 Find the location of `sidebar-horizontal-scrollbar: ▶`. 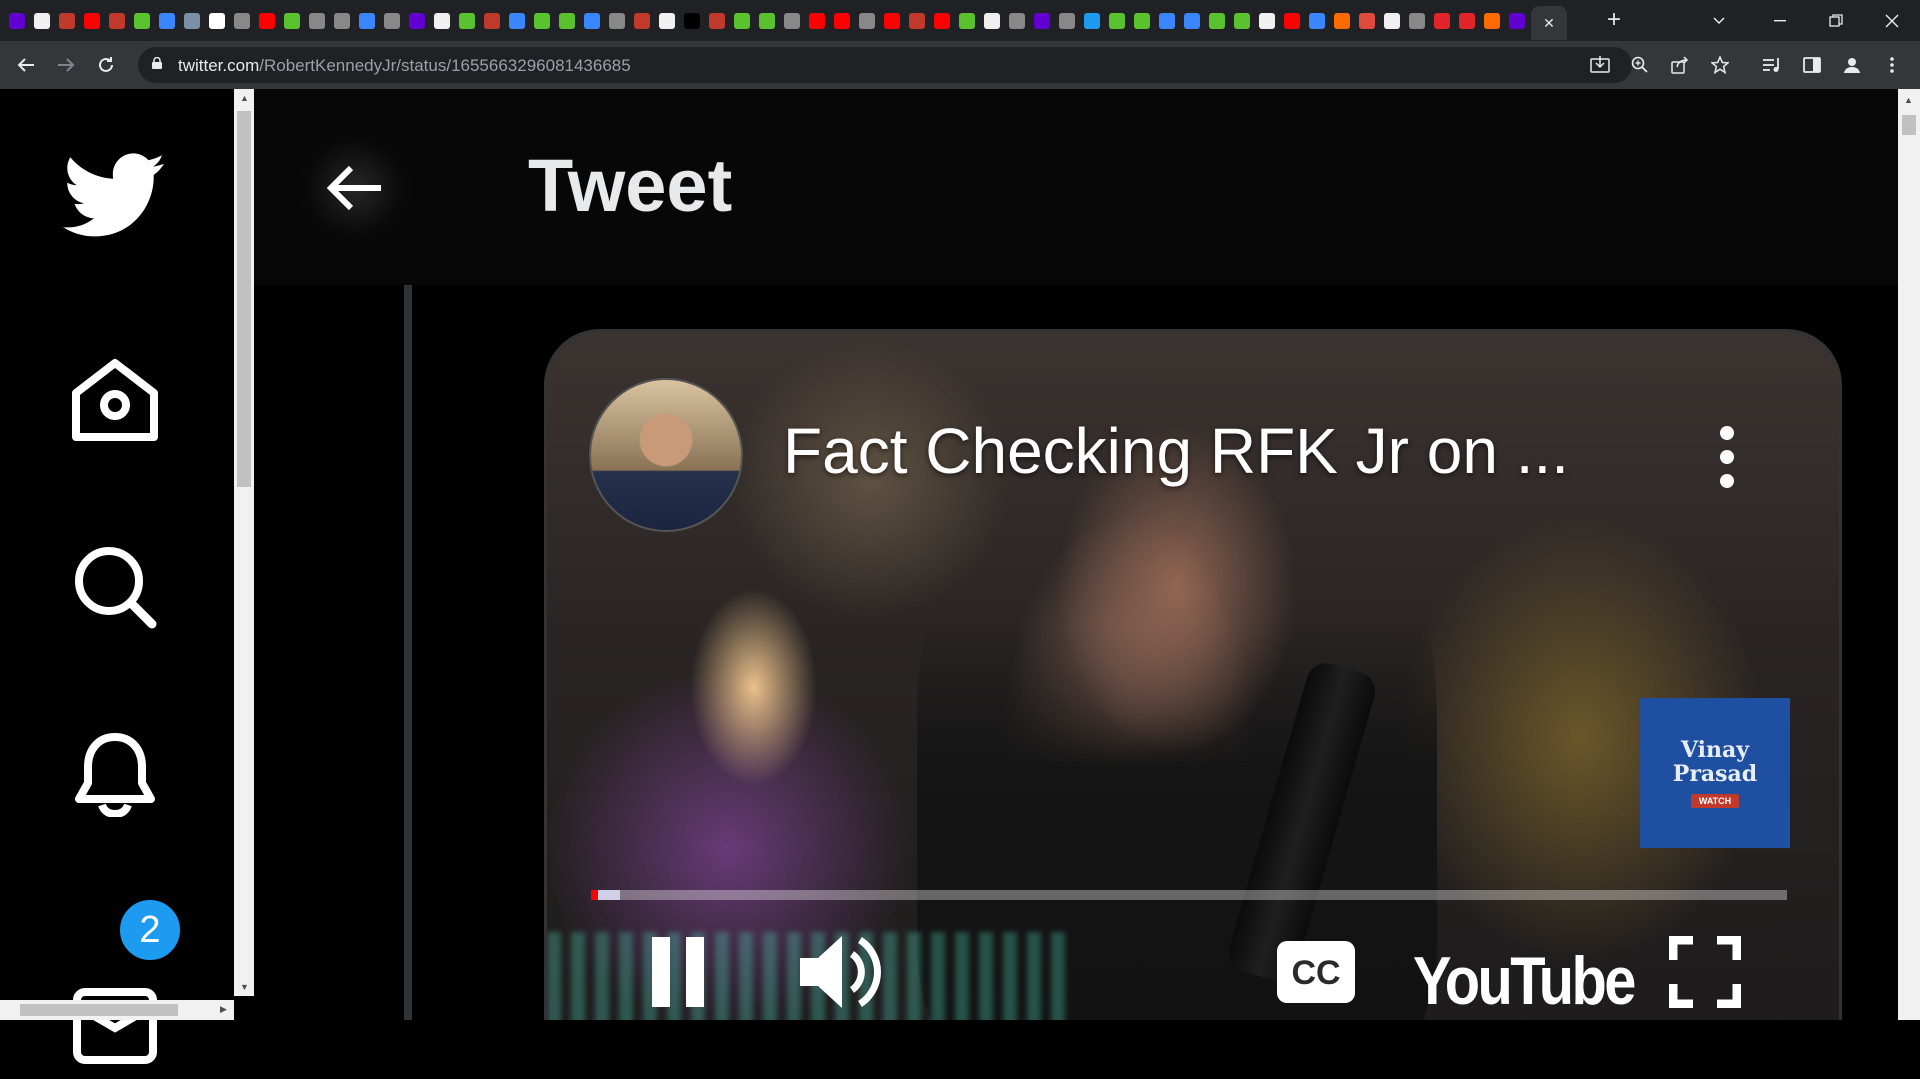

sidebar-horizontal-scrollbar: ▶ is located at coordinates (117, 1010).